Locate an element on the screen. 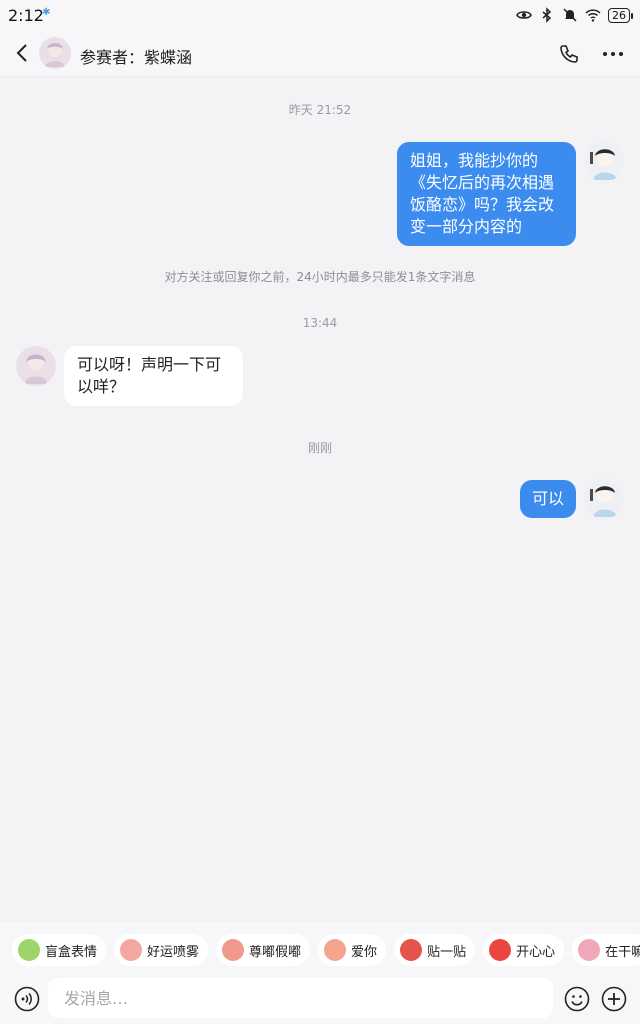 The width and height of the screenshot is (640, 1024). chip-label: 盲盒表情 is located at coordinates (71, 952).